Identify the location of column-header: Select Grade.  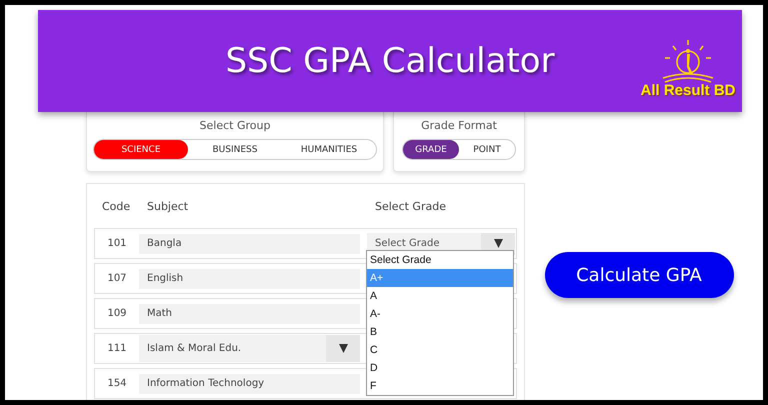
(410, 206).